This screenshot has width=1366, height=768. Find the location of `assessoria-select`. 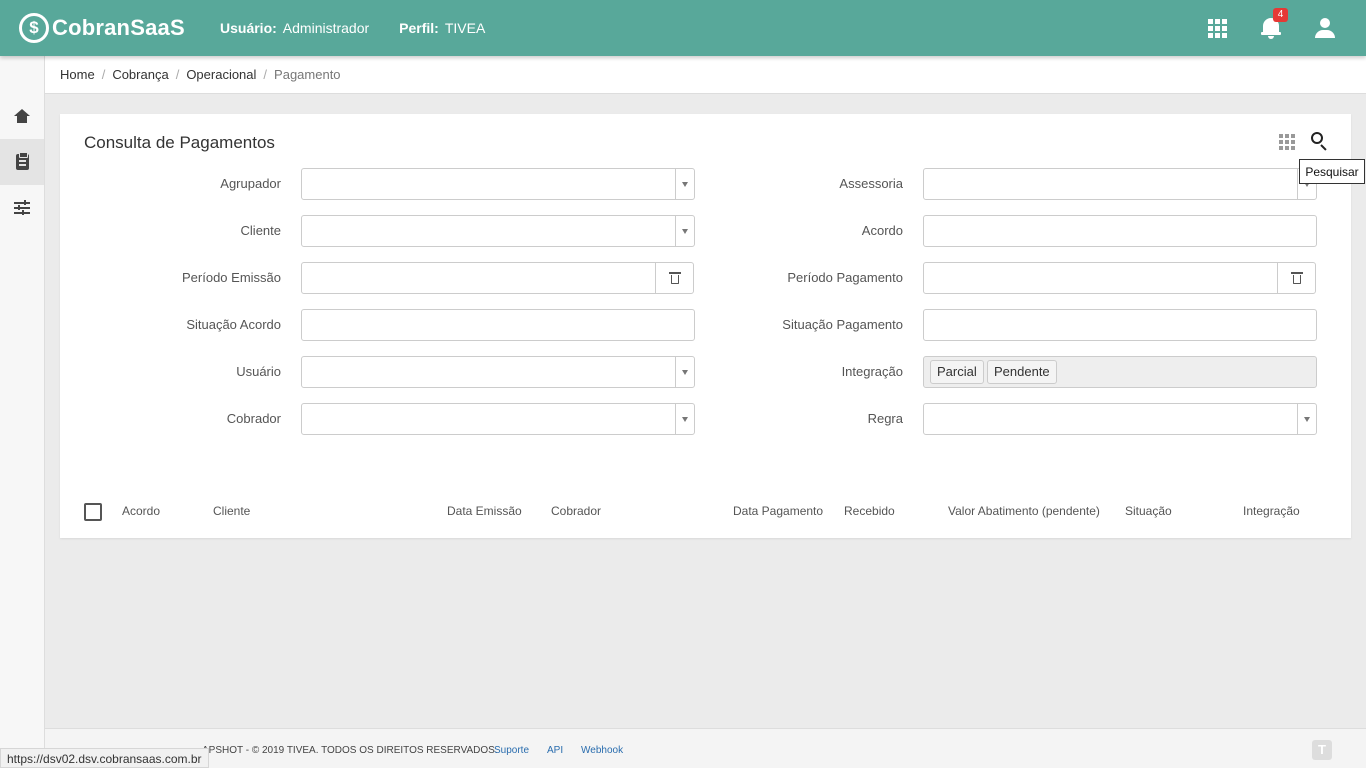

assessoria-select is located at coordinates (1120, 184).